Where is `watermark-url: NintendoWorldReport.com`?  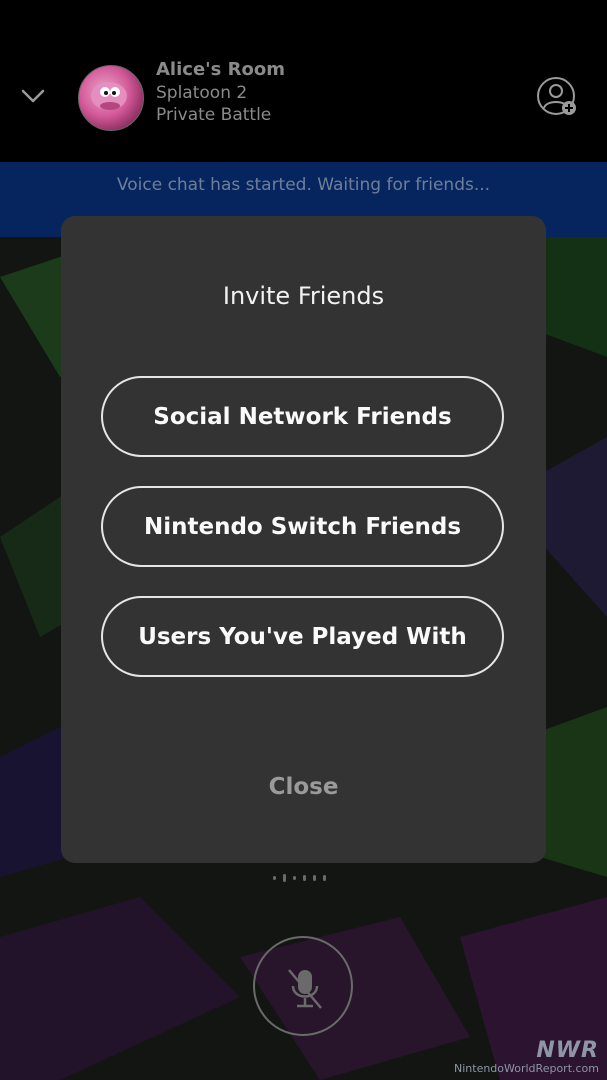 watermark-url: NintendoWorldReport.com is located at coordinates (526, 1068).